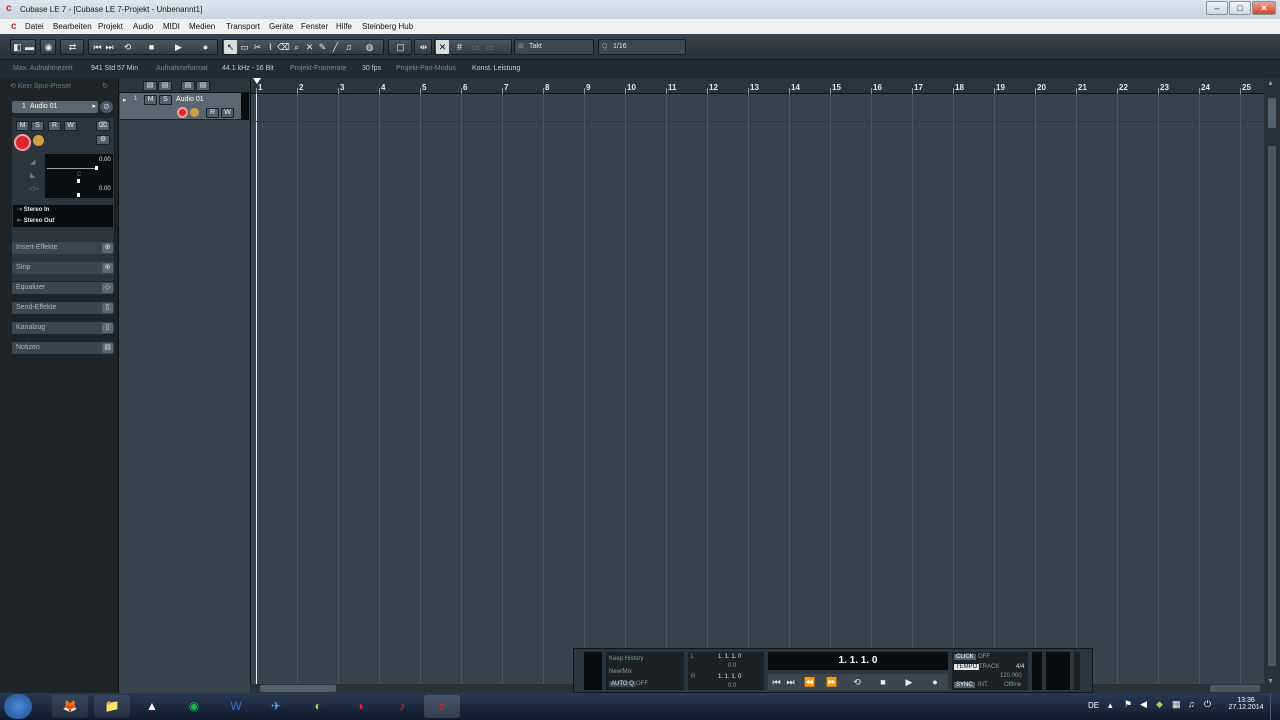  Describe the element at coordinates (857, 682) in the screenshot. I see `transport-cycle-icon: ⟲` at that location.